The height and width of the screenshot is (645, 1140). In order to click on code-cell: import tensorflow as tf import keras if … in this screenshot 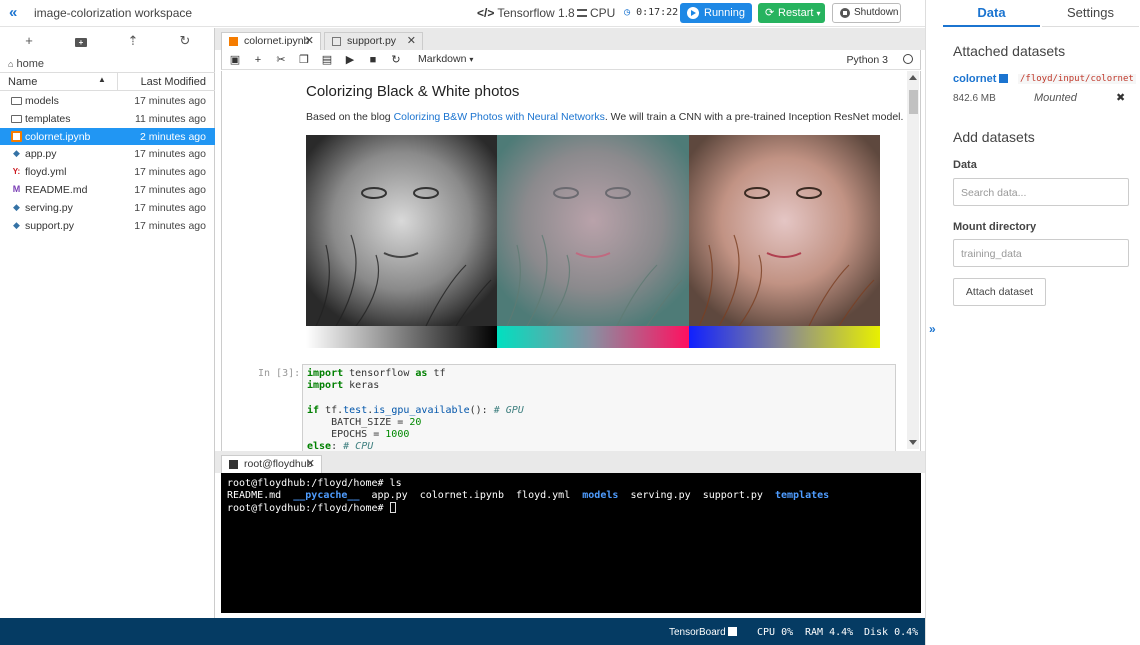, I will do `click(599, 407)`.